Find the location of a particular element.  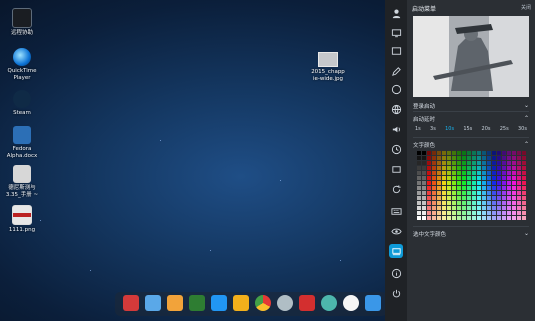

desktop-icon-wallpaper-file: 2015_chapp ie-wide.jpg is located at coordinates (328, 67).